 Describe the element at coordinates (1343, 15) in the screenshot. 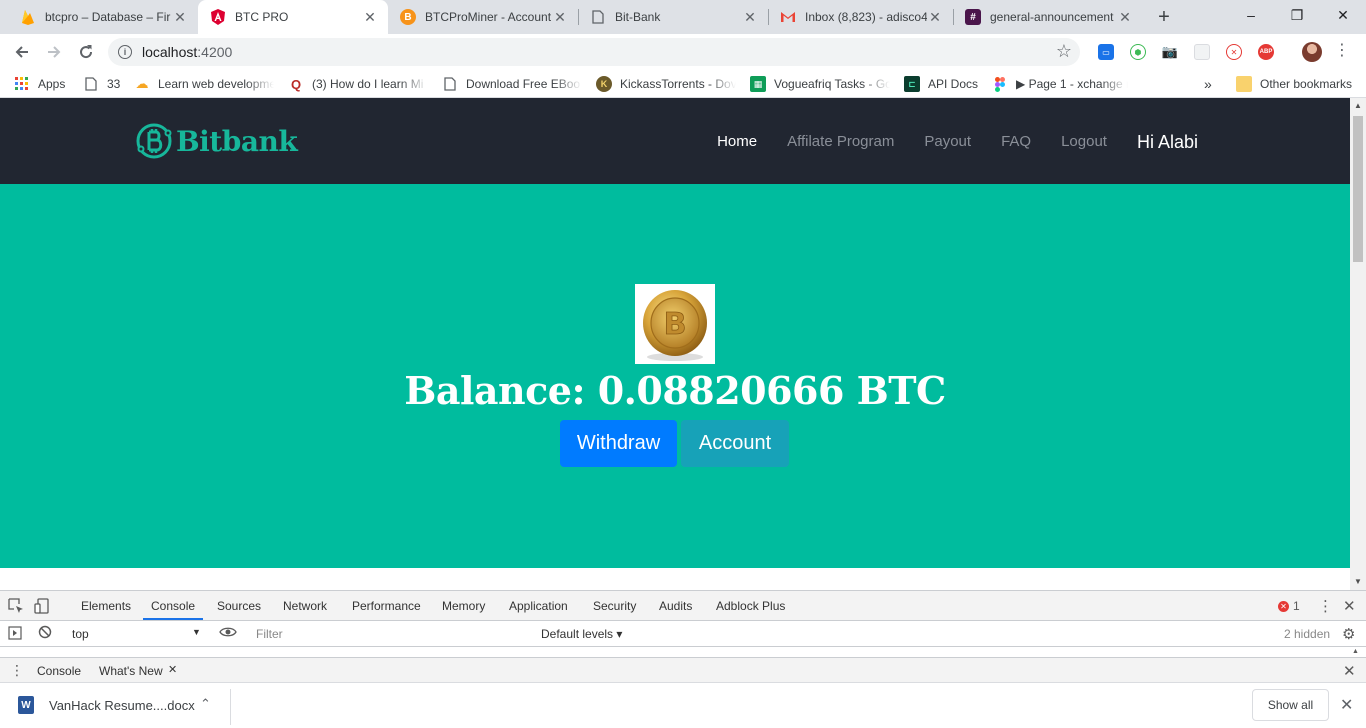

I see `close-window-button: ✕` at that location.